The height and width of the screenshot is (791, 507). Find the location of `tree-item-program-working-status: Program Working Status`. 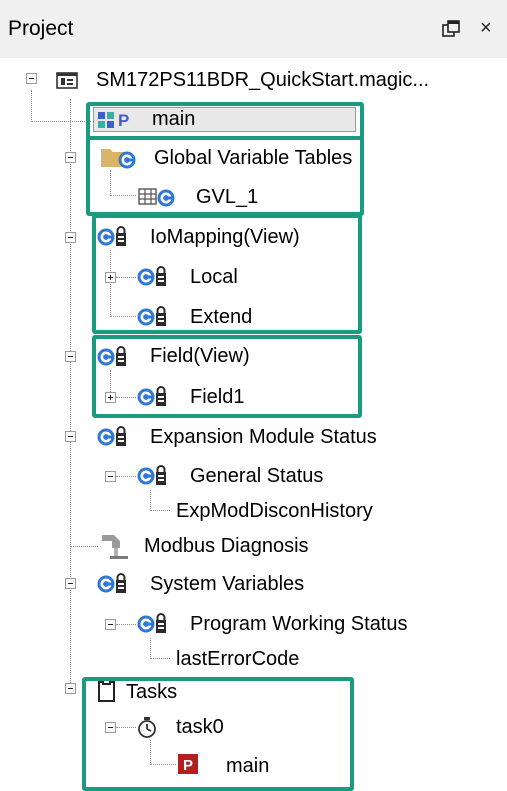

tree-item-program-working-status: Program Working Status is located at coordinates (299, 624).